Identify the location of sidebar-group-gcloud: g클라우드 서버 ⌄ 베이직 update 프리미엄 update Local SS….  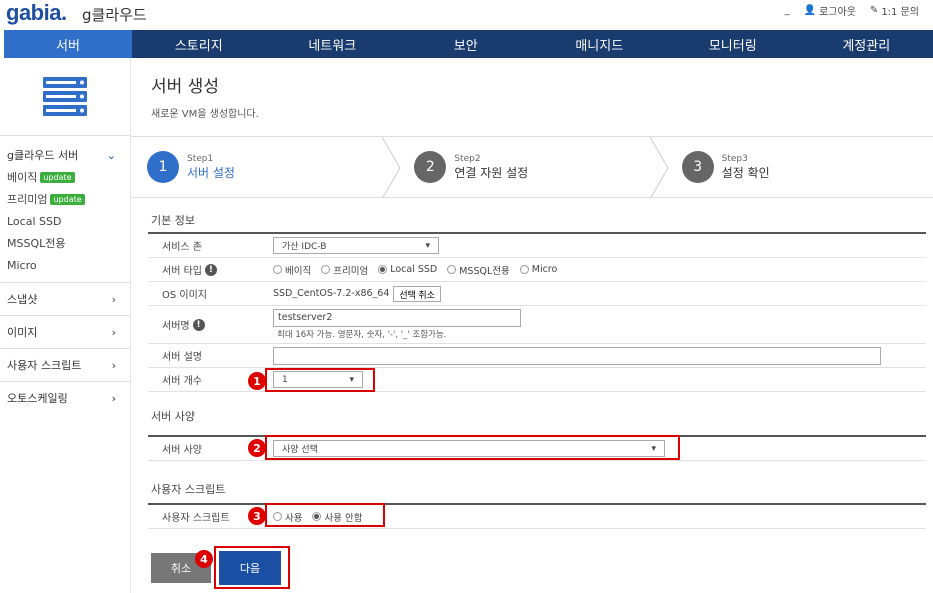
(65, 206).